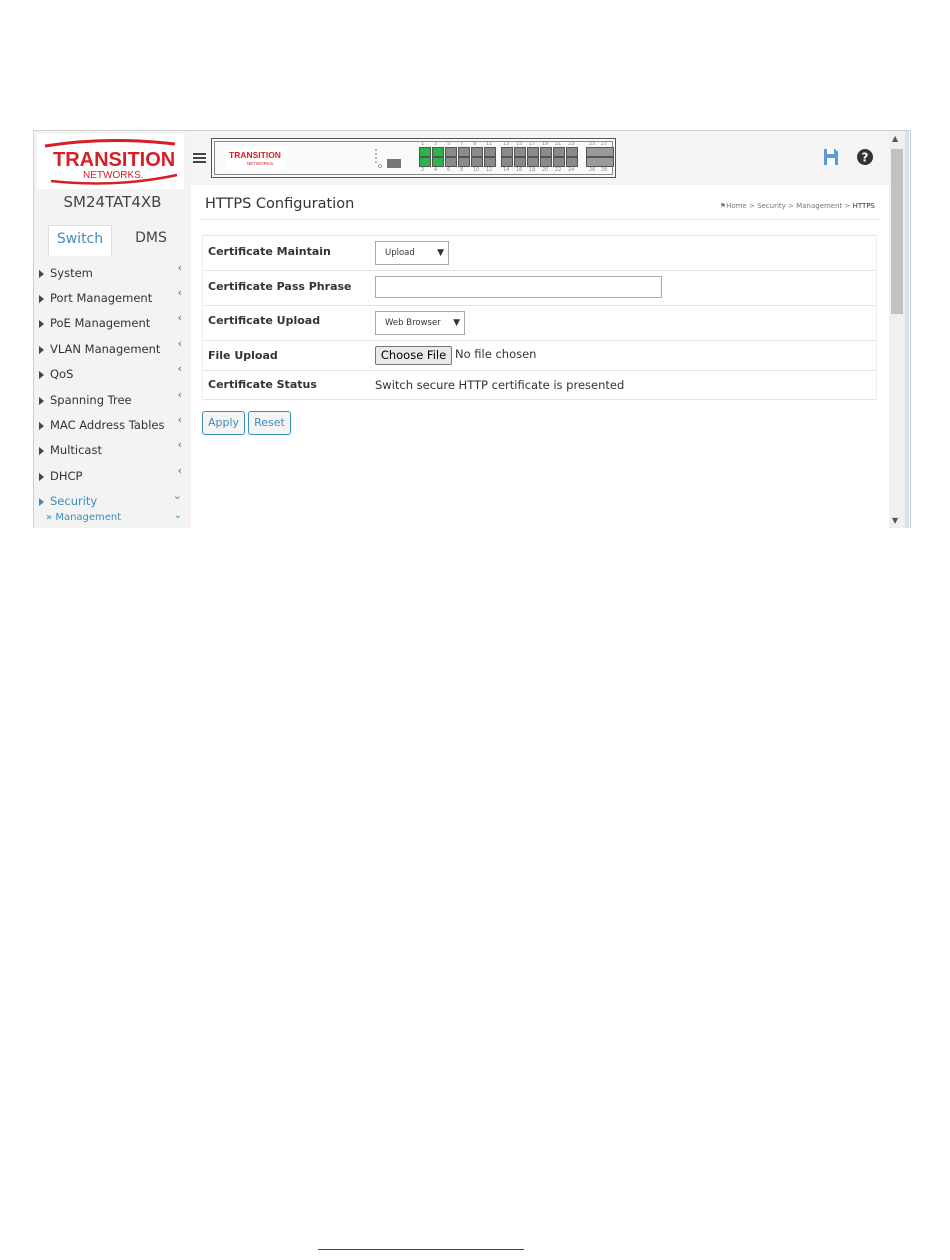 Image resolution: width=950 pixels, height=1260 pixels. I want to click on page-title: HTTPS Configuration, so click(280, 204).